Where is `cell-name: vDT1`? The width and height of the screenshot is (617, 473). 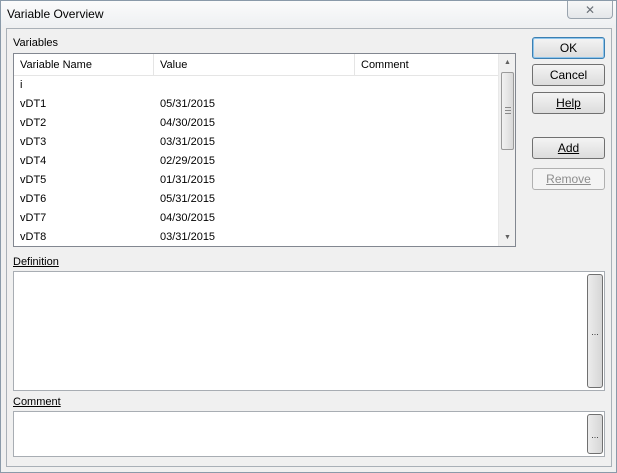 cell-name: vDT1 is located at coordinates (33, 104).